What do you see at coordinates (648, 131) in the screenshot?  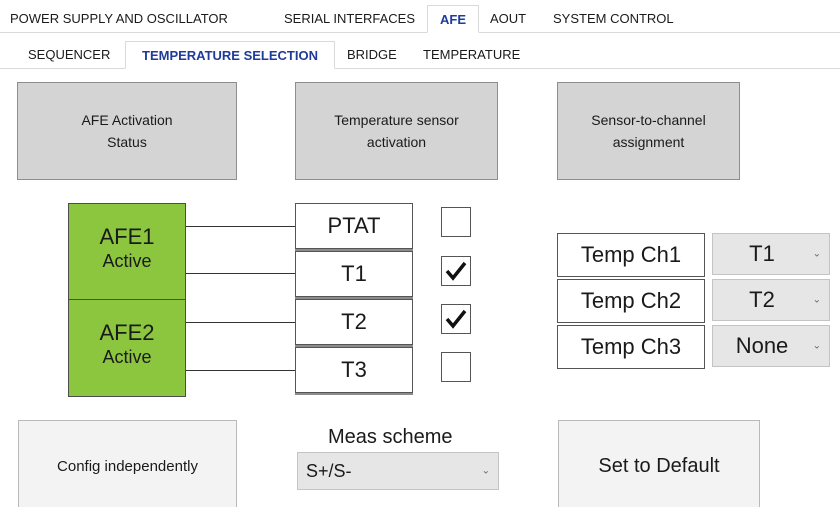 I see `sensor-to-channel-assignment-button: Sensor-to-channel assignment` at bounding box center [648, 131].